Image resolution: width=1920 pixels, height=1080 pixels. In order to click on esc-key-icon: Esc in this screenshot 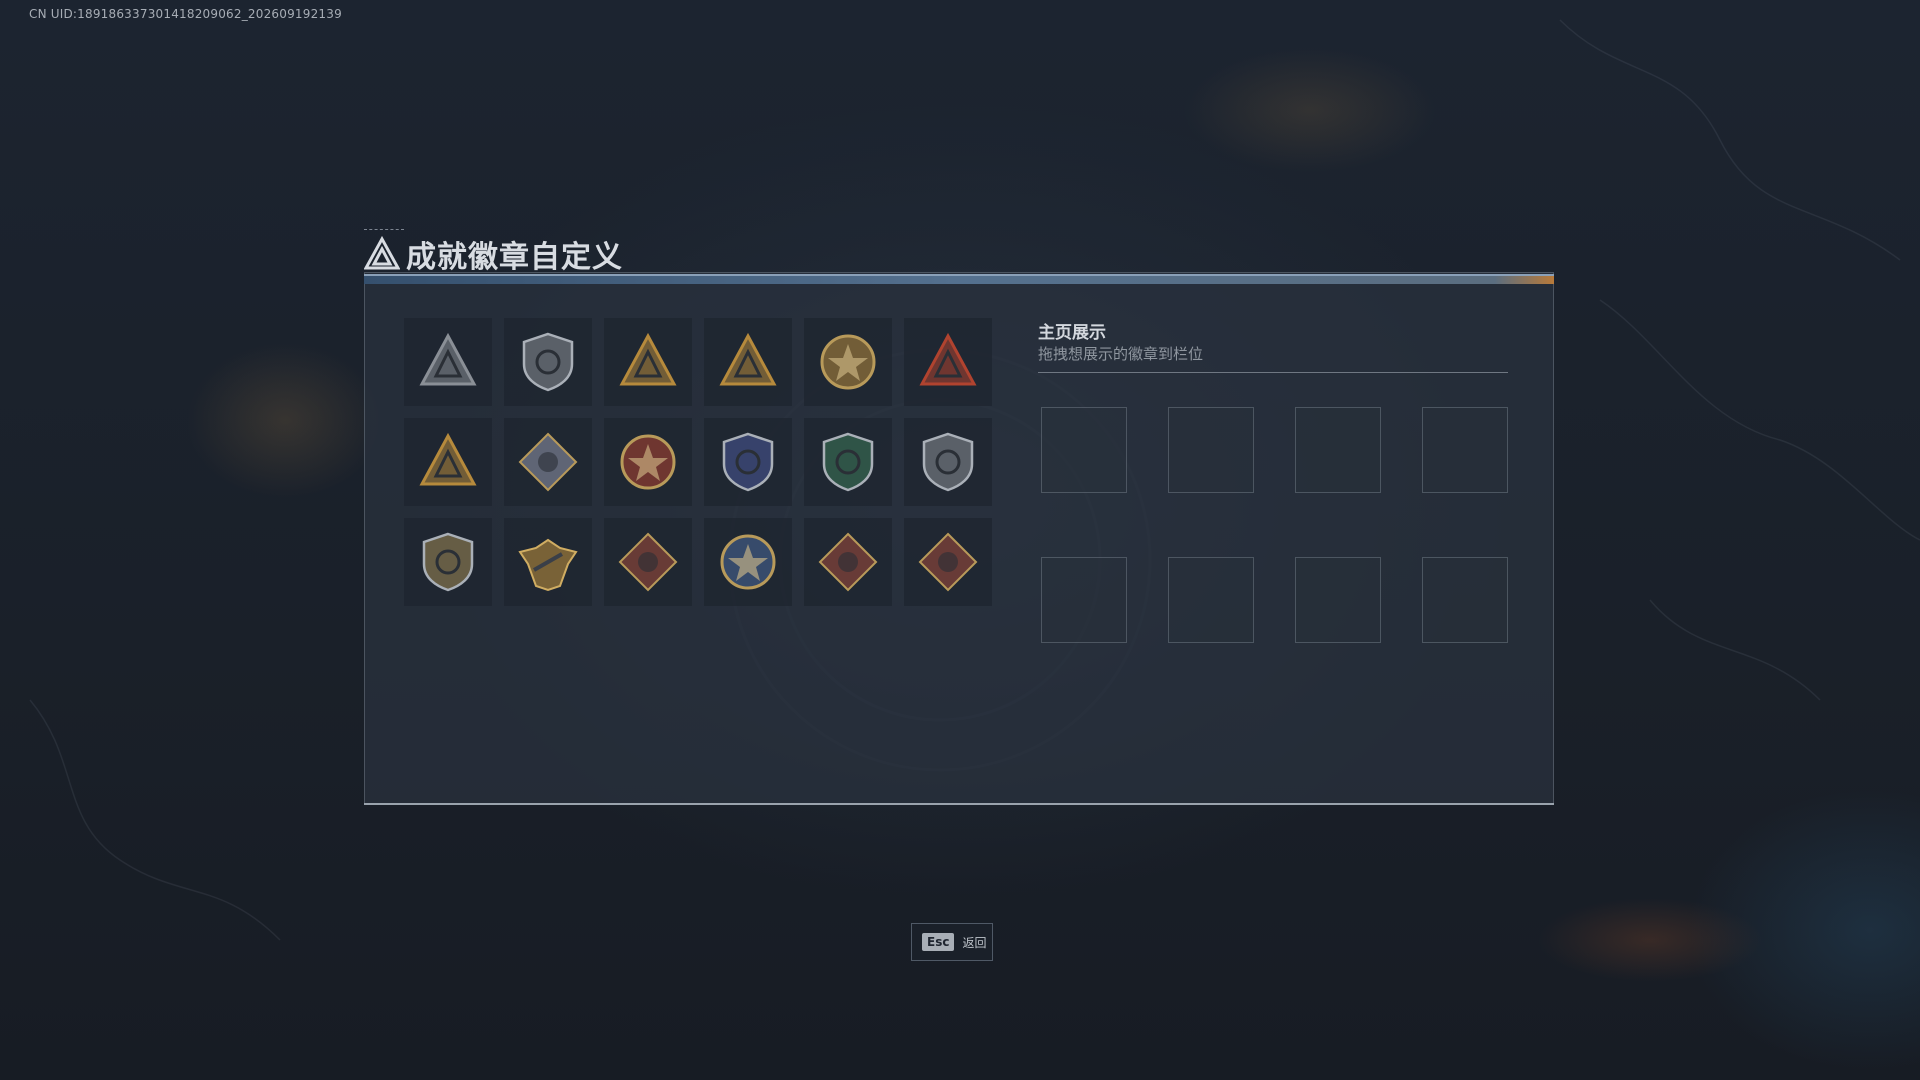, I will do `click(938, 942)`.